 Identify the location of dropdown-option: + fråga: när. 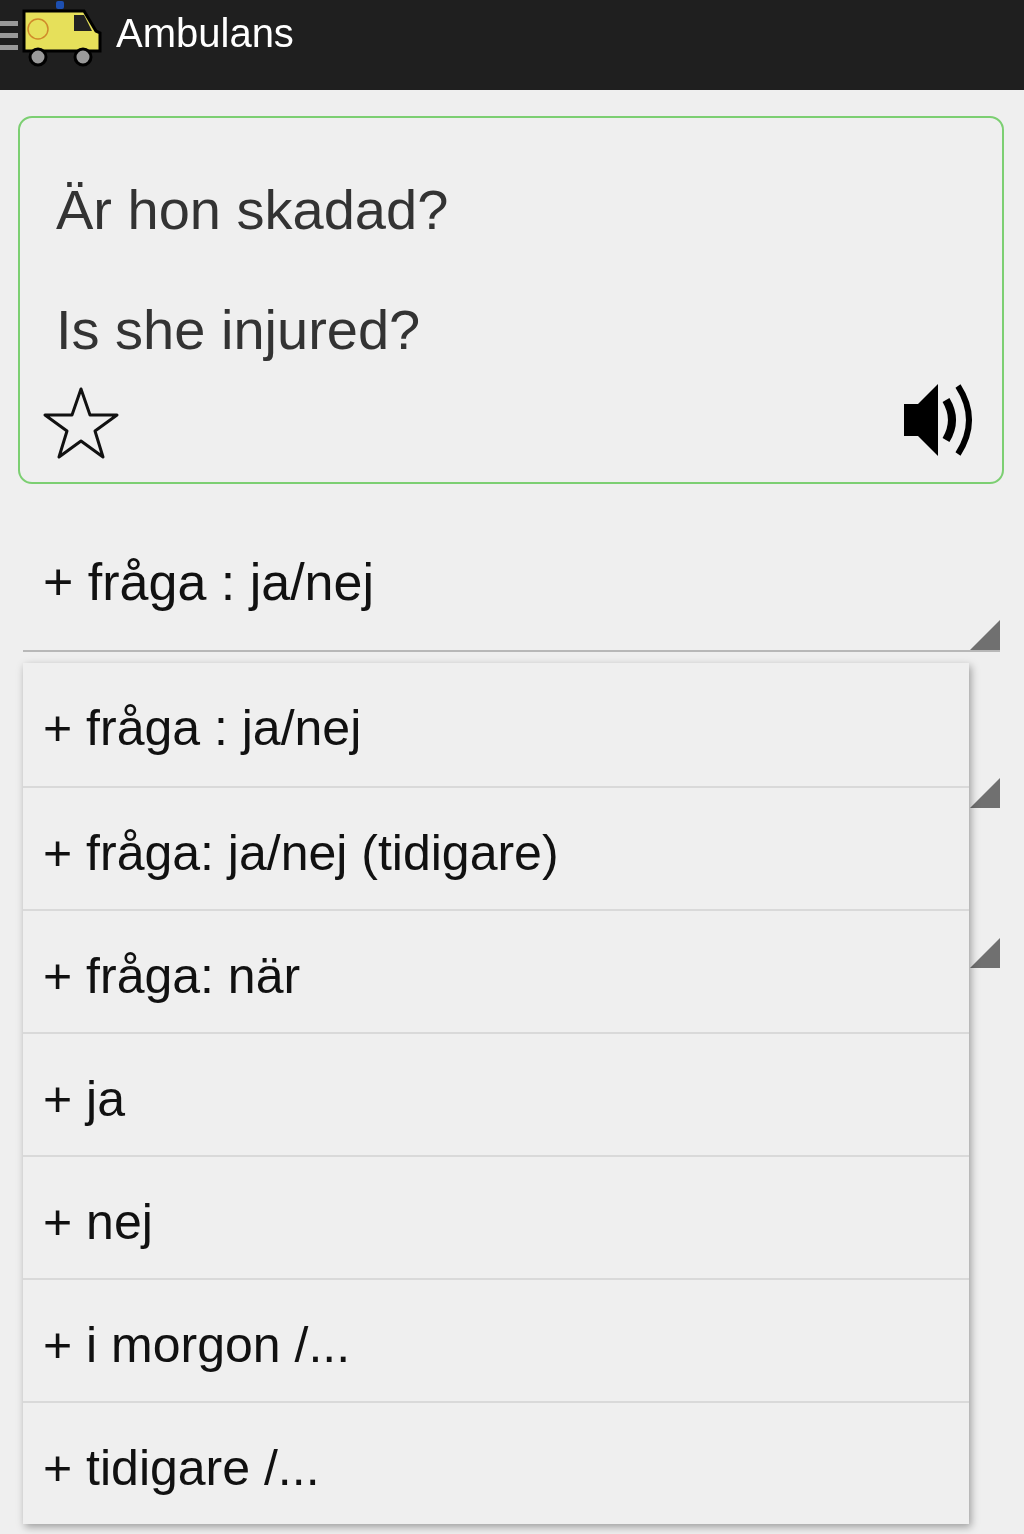
(496, 970).